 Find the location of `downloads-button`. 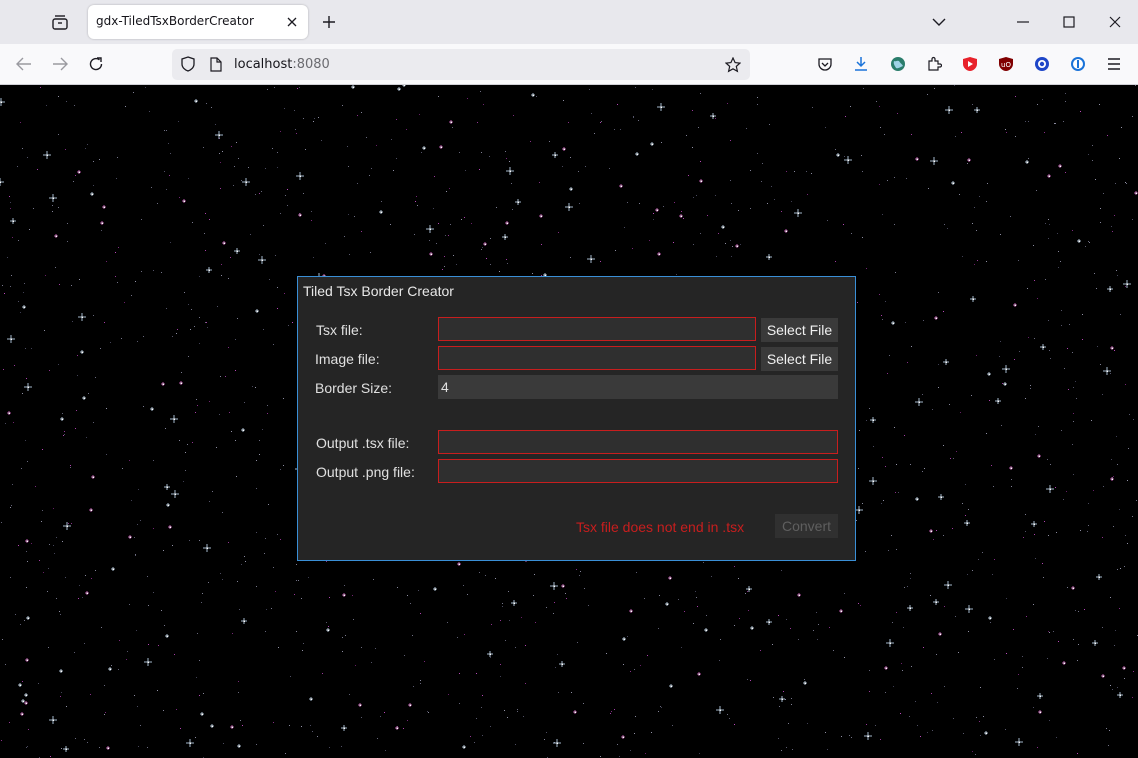

downloads-button is located at coordinates (861, 64).